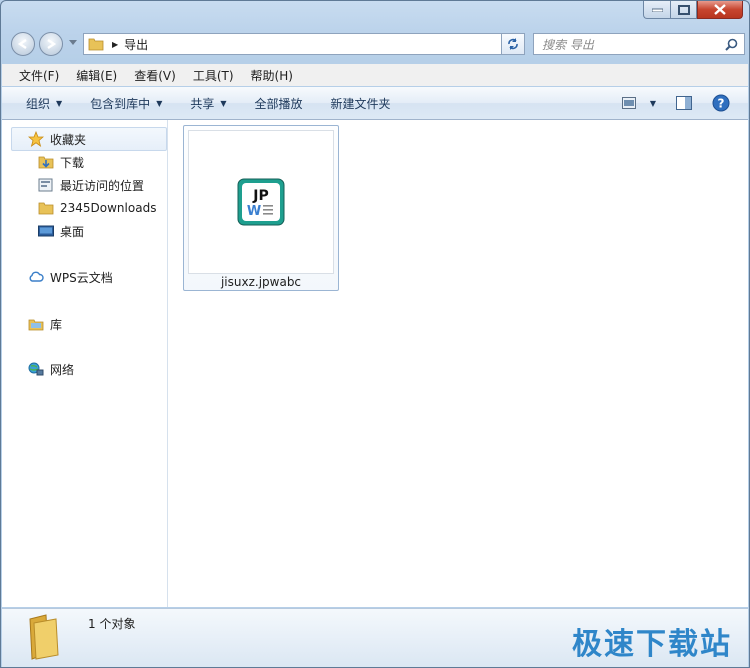  What do you see at coordinates (731, 44) in the screenshot?
I see `search-icon` at bounding box center [731, 44].